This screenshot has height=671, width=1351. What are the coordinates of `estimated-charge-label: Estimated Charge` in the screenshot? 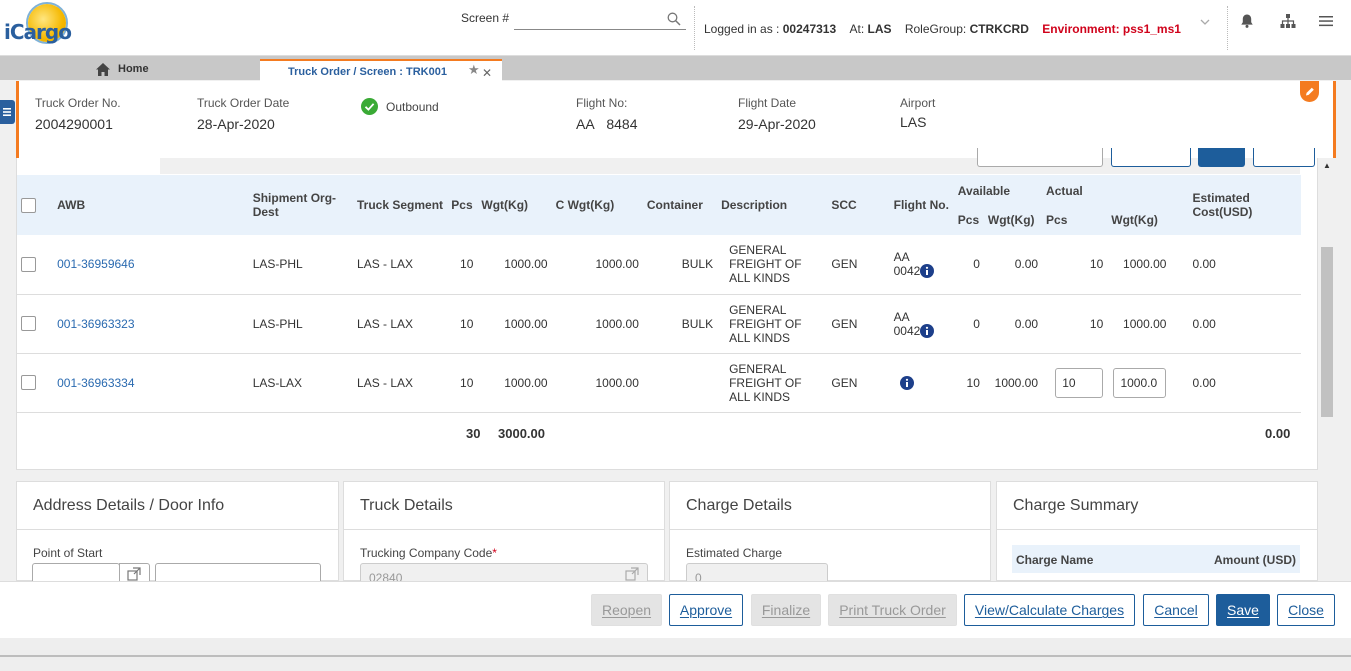 It's located at (734, 553).